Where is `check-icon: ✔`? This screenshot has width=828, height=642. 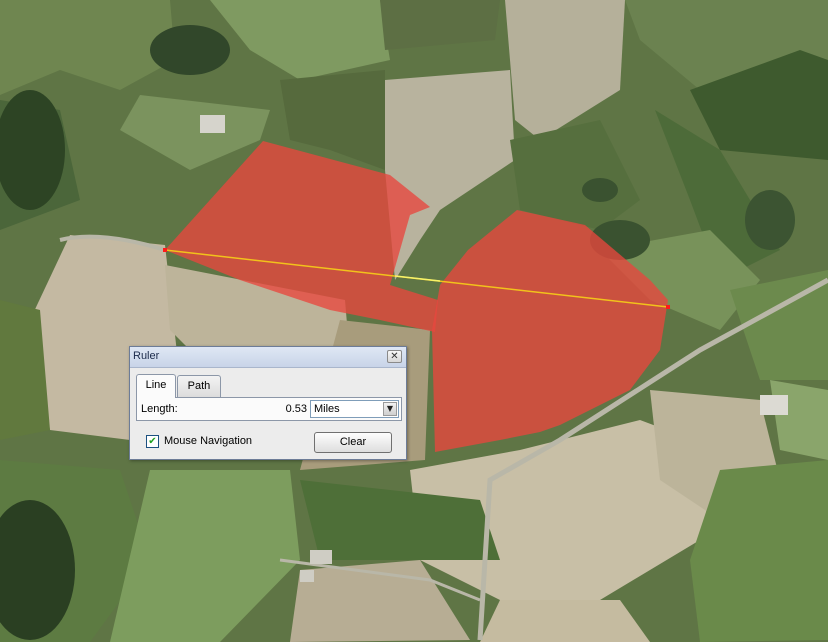
check-icon: ✔ is located at coordinates (152, 441).